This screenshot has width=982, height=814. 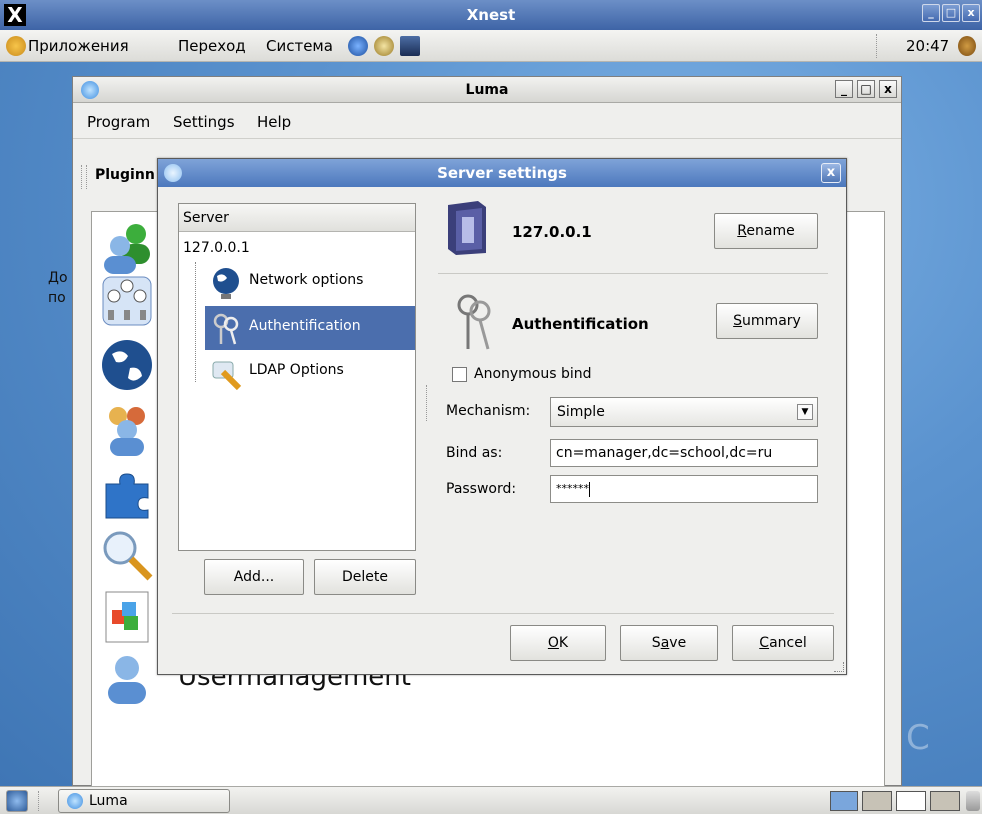 What do you see at coordinates (127, 679) in the screenshot?
I see `user-icon` at bounding box center [127, 679].